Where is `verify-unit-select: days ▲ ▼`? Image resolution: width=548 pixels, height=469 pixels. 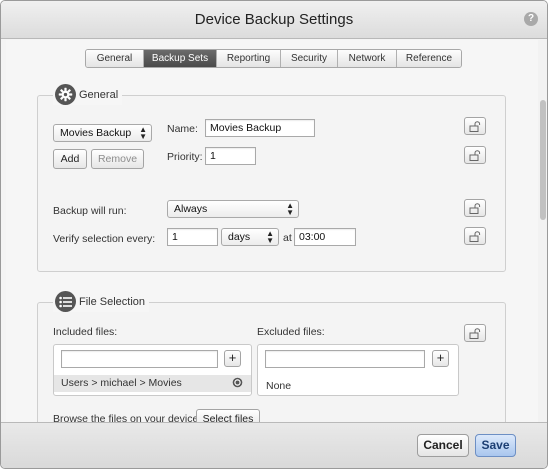
verify-unit-select: days ▲ ▼ is located at coordinates (250, 237).